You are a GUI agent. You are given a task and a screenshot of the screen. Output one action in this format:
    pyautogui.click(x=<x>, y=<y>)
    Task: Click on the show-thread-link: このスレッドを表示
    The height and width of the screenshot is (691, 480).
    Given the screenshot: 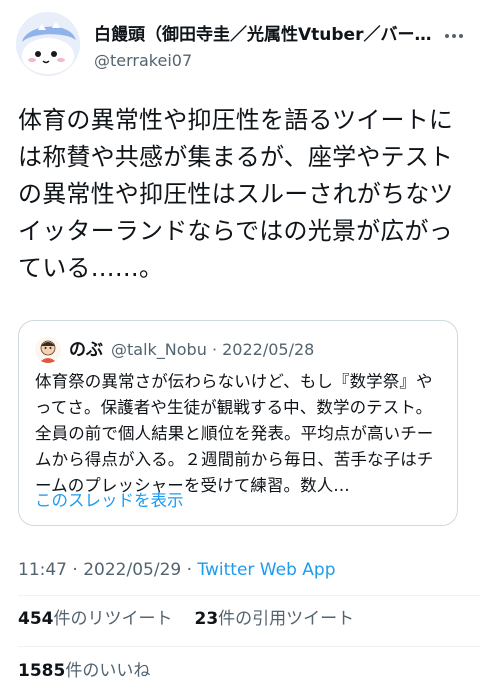 What is the action you would take?
    pyautogui.click(x=109, y=501)
    